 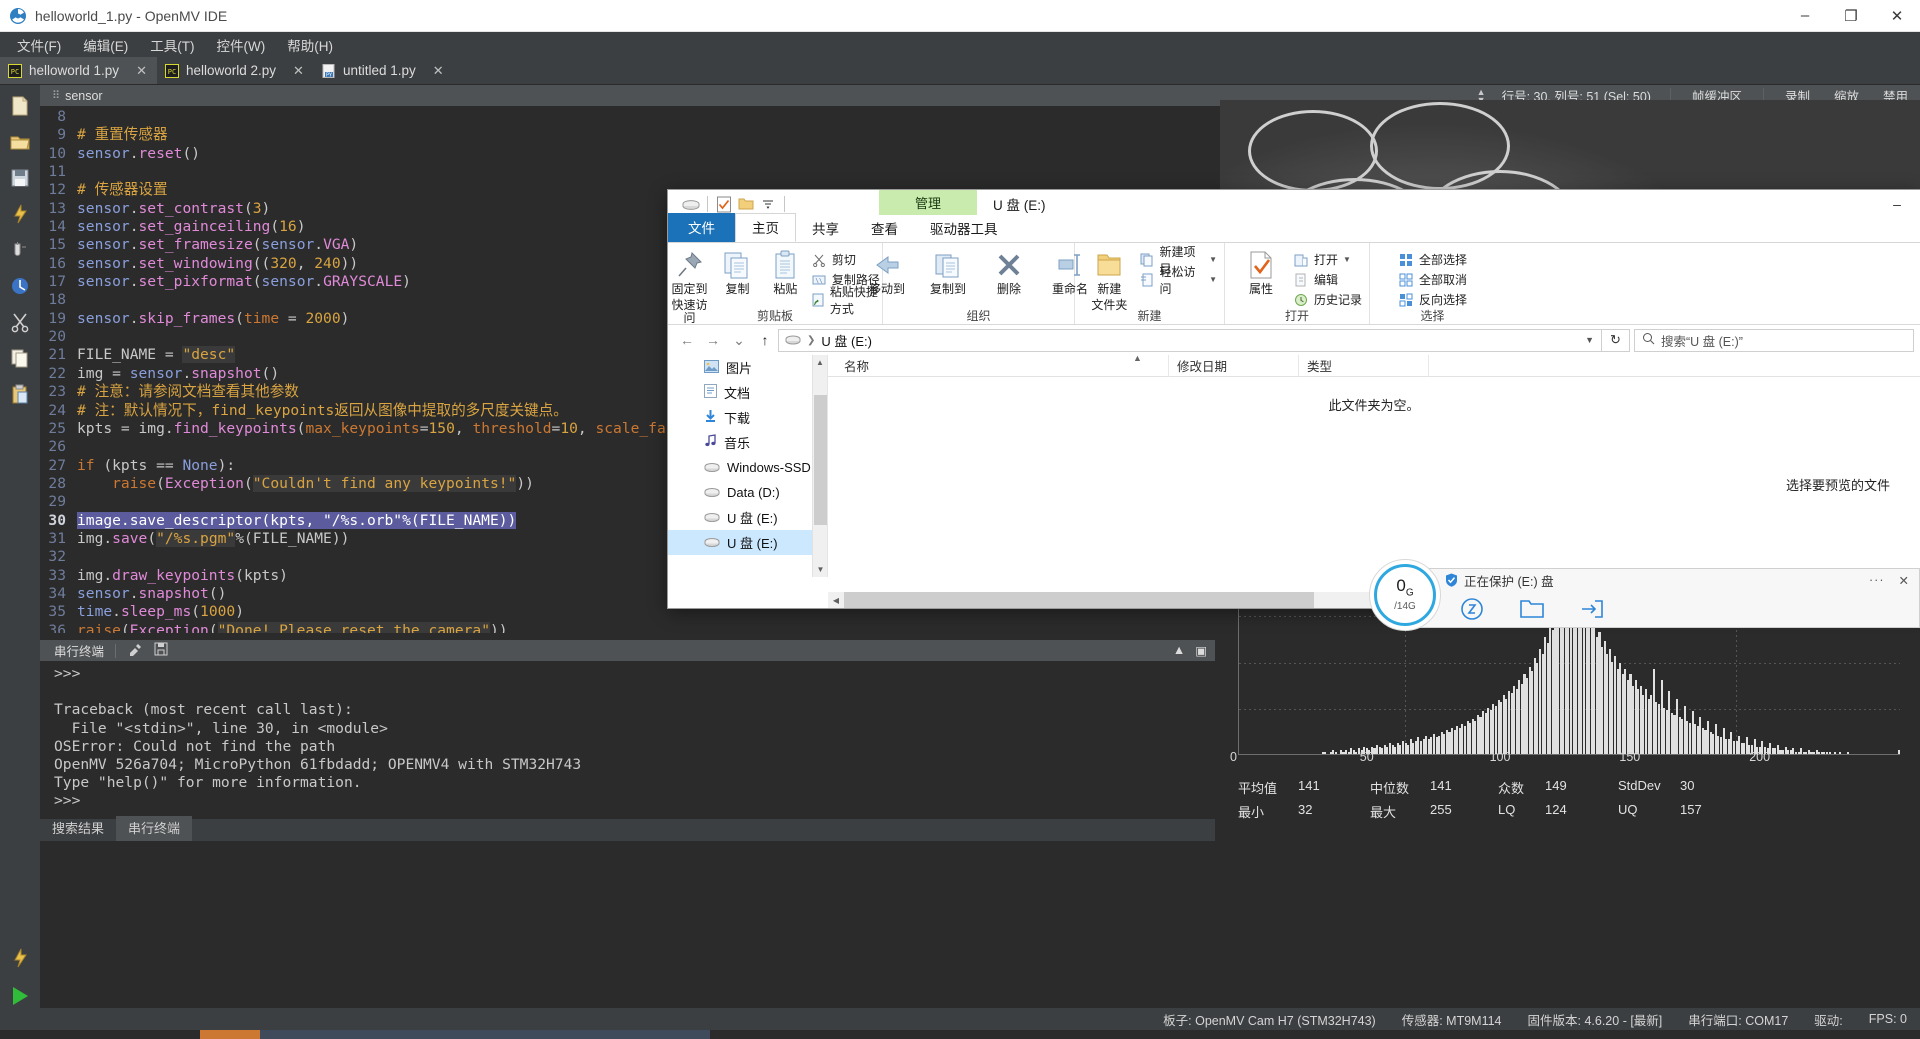 What do you see at coordinates (1805, 16) in the screenshot?
I see `window-minimize-button: –` at bounding box center [1805, 16].